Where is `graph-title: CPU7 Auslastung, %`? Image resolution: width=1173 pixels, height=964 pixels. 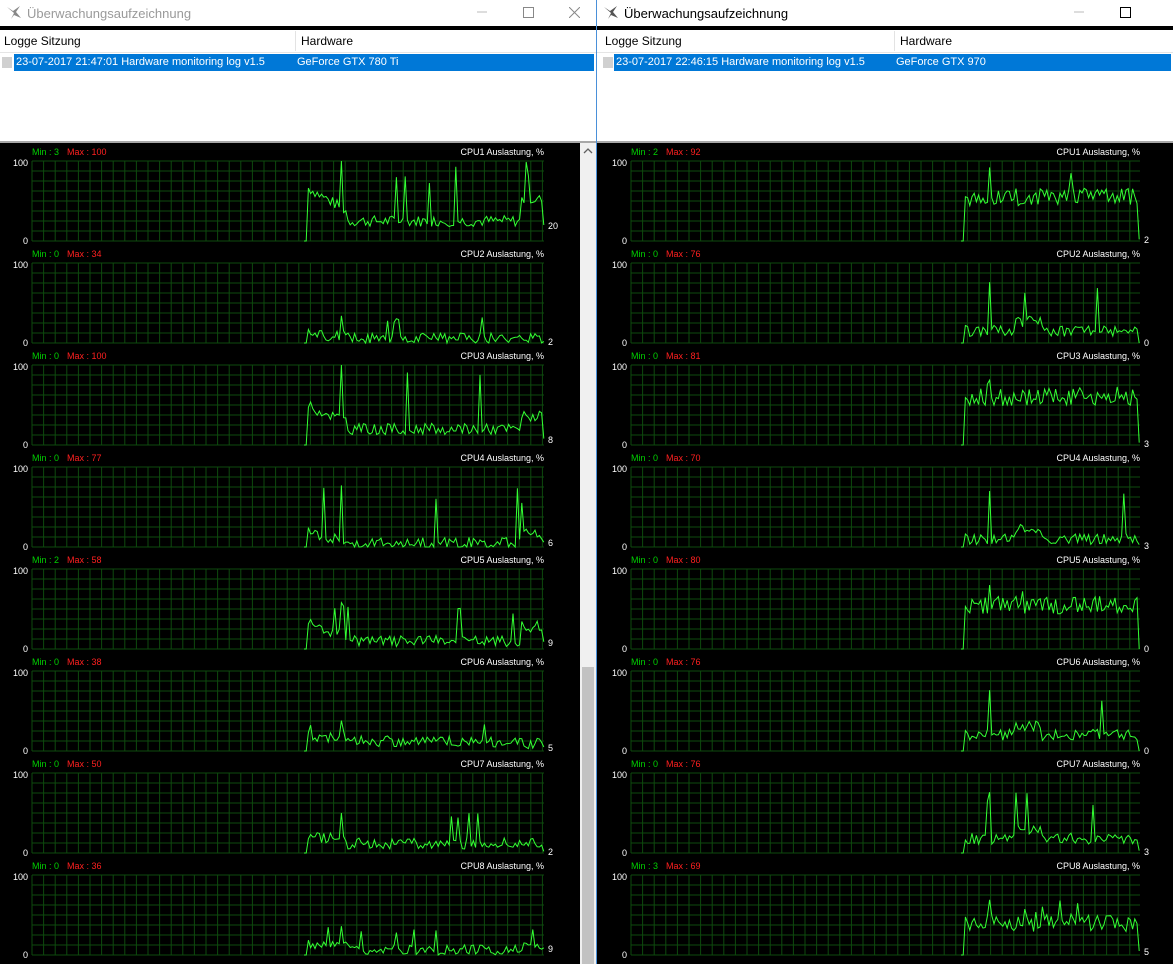
graph-title: CPU7 Auslastung, % is located at coordinates (502, 764).